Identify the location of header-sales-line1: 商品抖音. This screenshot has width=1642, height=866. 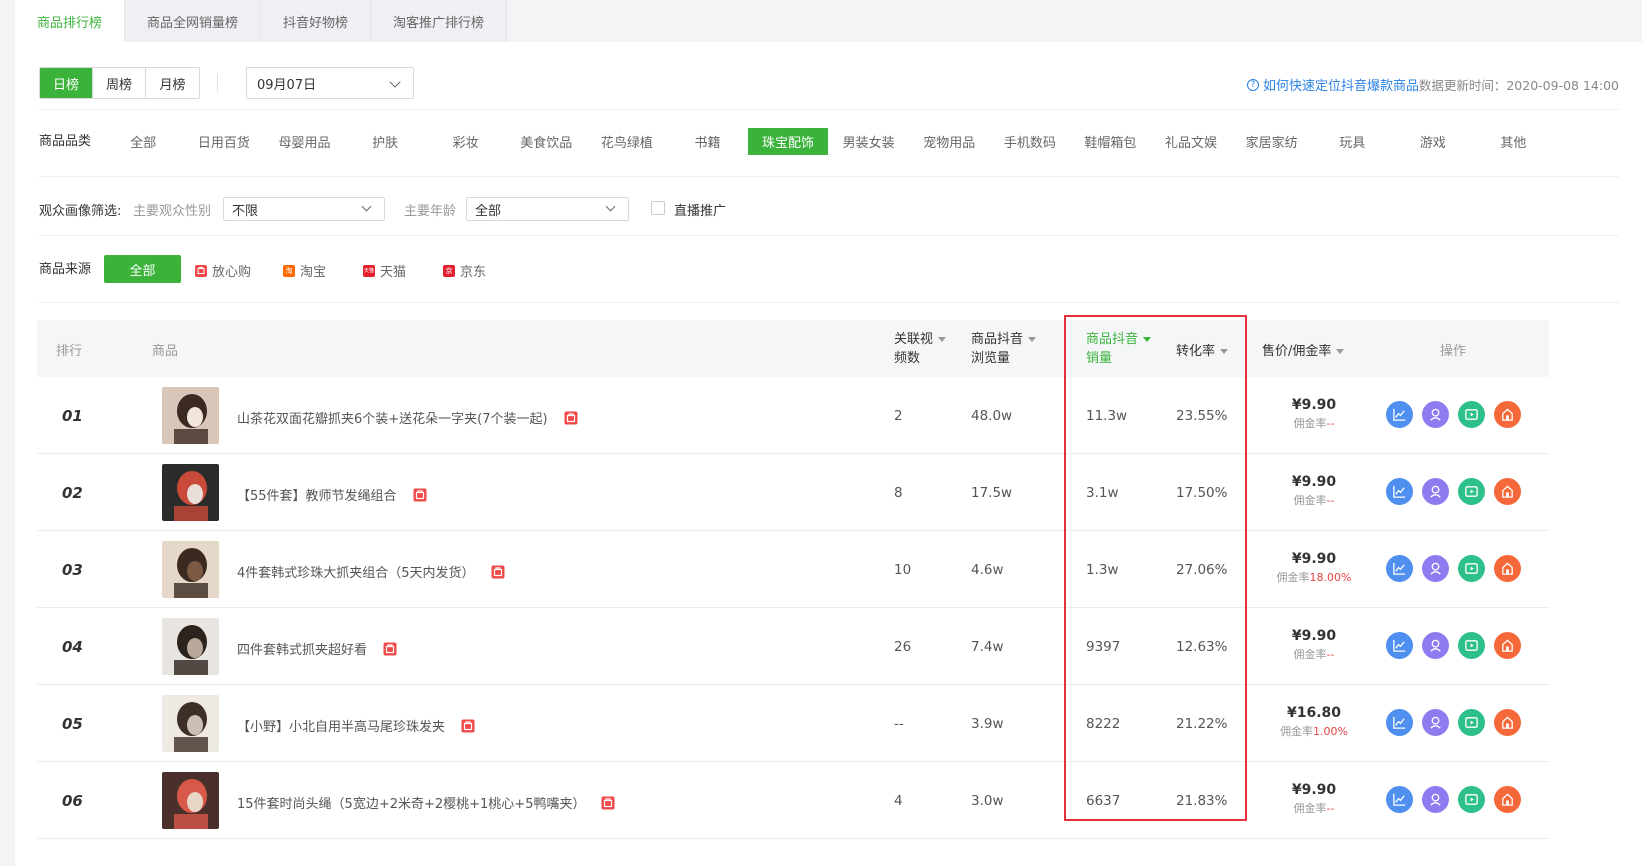
(1112, 339).